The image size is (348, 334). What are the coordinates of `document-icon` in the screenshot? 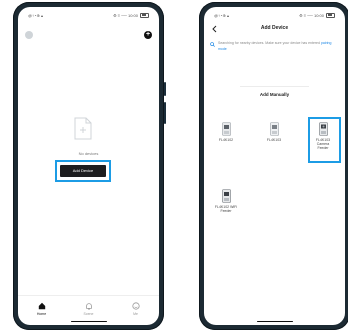 It's located at (83, 128).